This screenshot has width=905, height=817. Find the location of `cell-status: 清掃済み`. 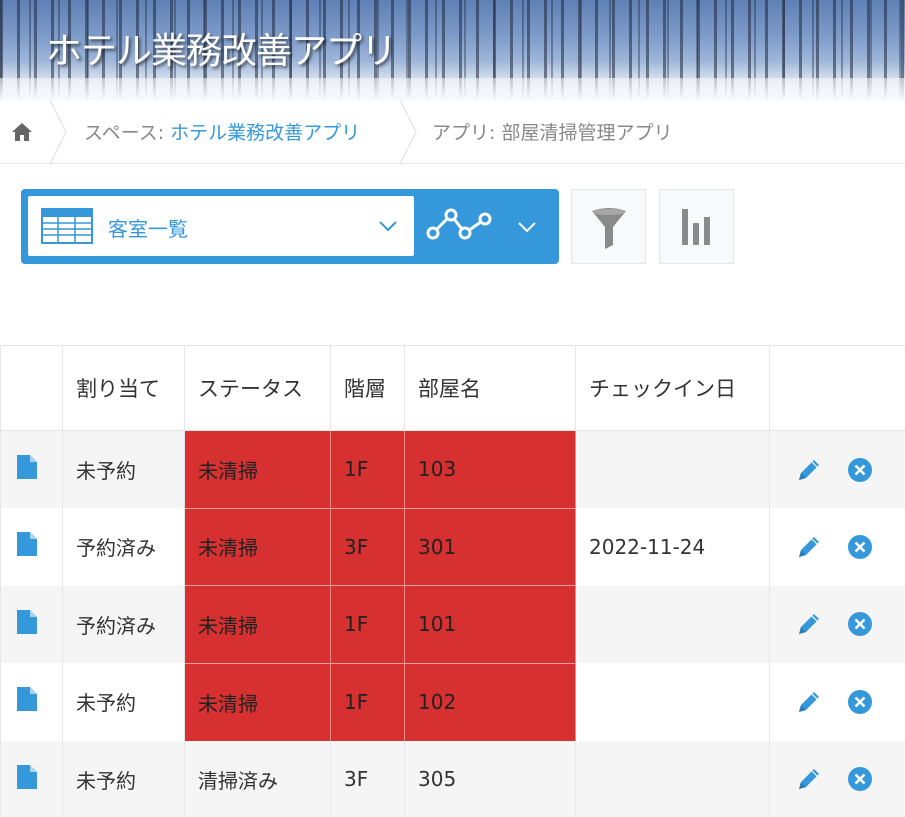

cell-status: 清掃済み is located at coordinates (257, 778).